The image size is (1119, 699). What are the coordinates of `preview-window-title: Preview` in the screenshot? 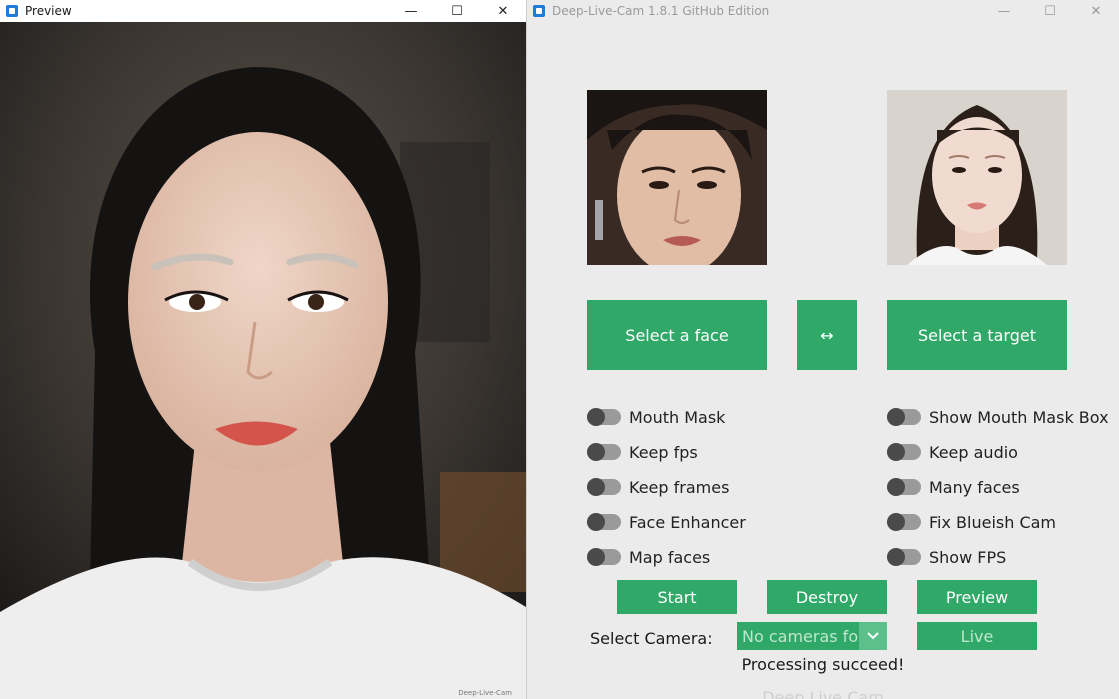 It's located at (48, 11).